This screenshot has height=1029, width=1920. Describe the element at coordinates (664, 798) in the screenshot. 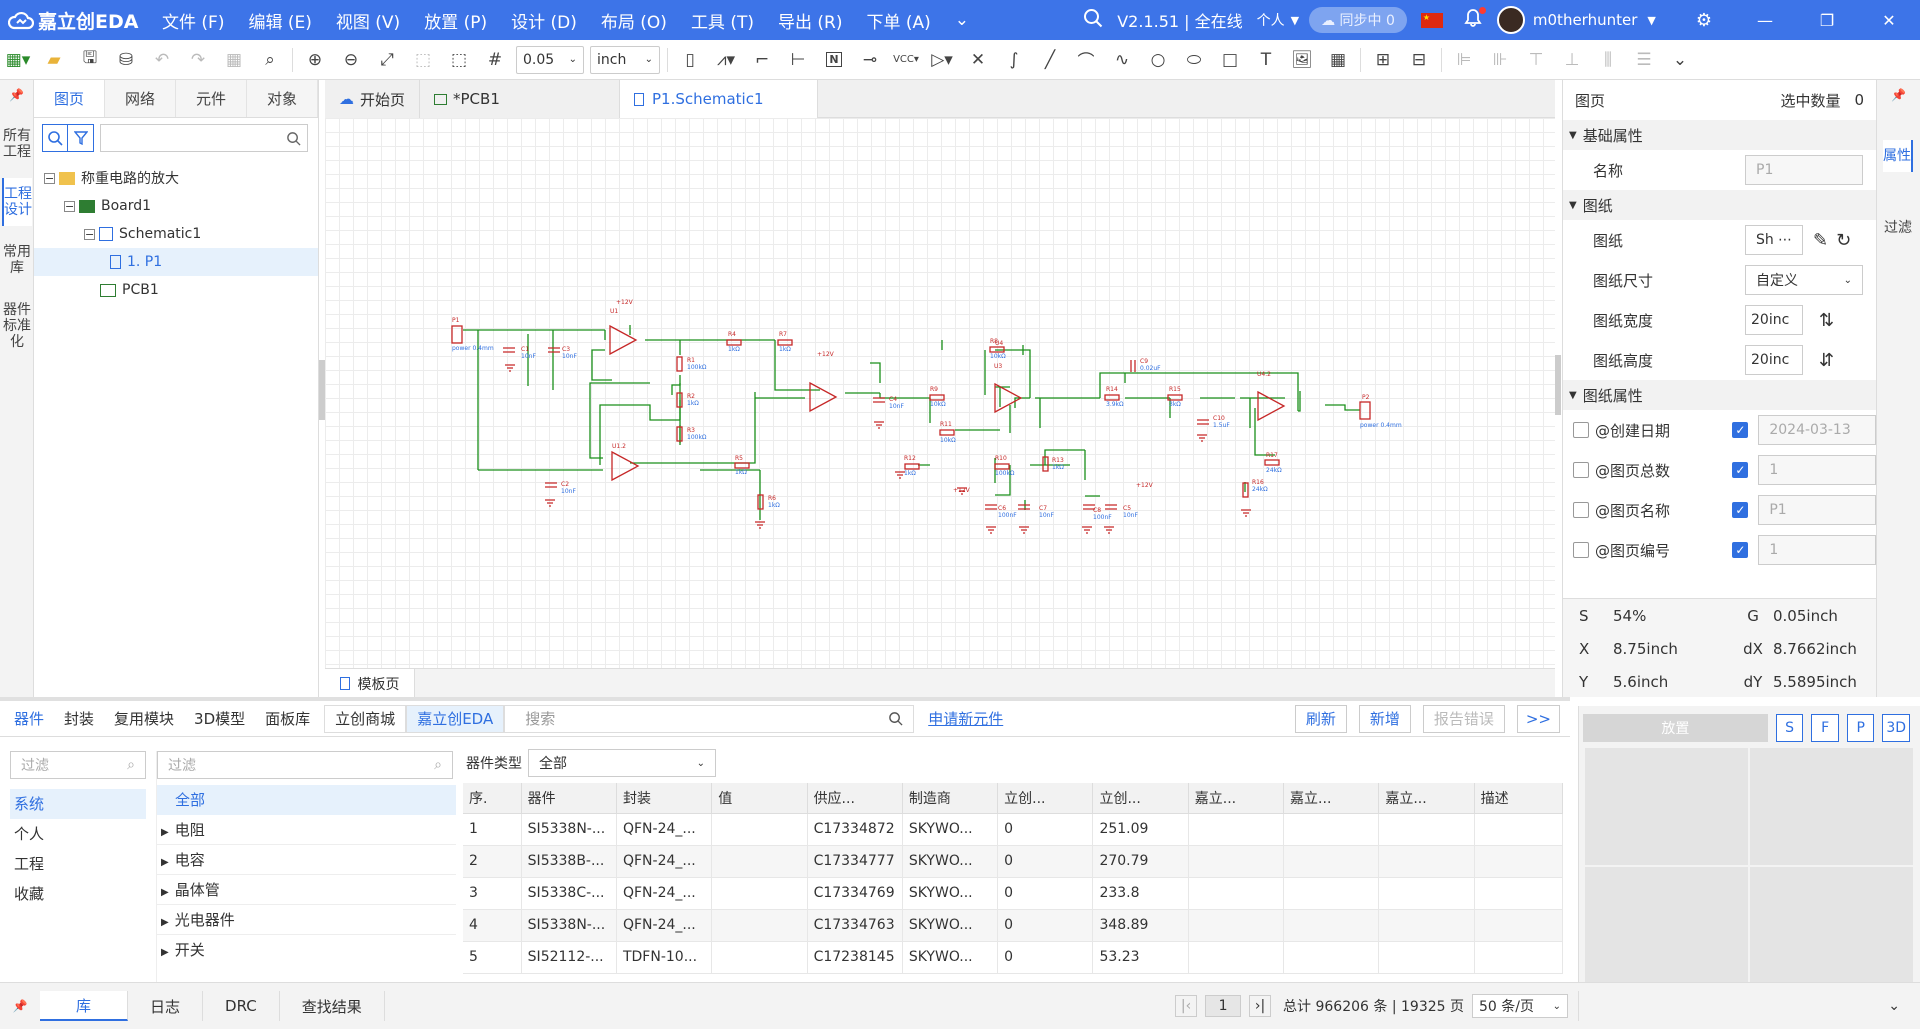

I see `col-footprint: 封装` at that location.